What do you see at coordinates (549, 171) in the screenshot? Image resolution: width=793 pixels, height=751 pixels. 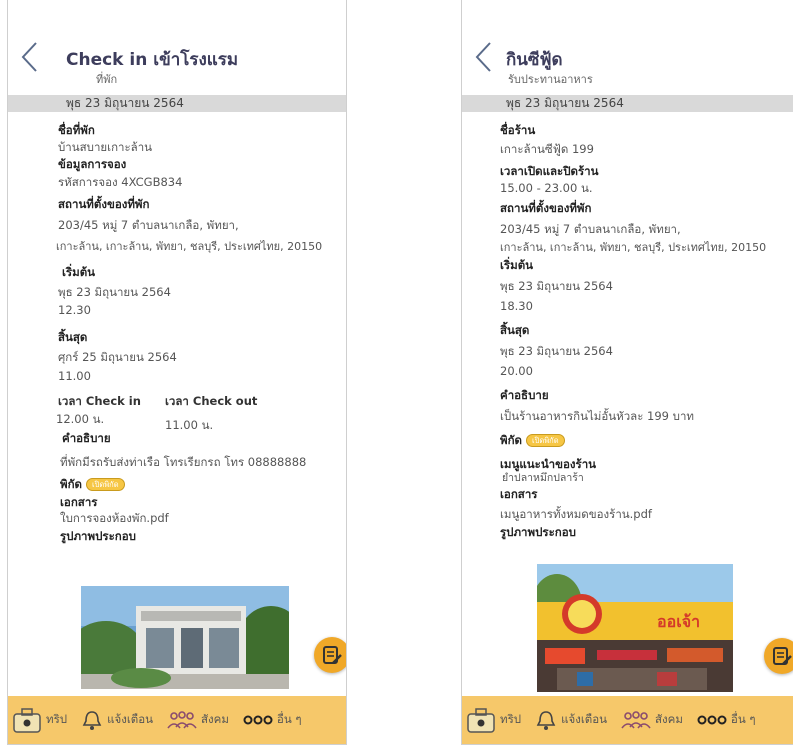 I see `hours-label: เวลาเปิดและปิดร้าน` at bounding box center [549, 171].